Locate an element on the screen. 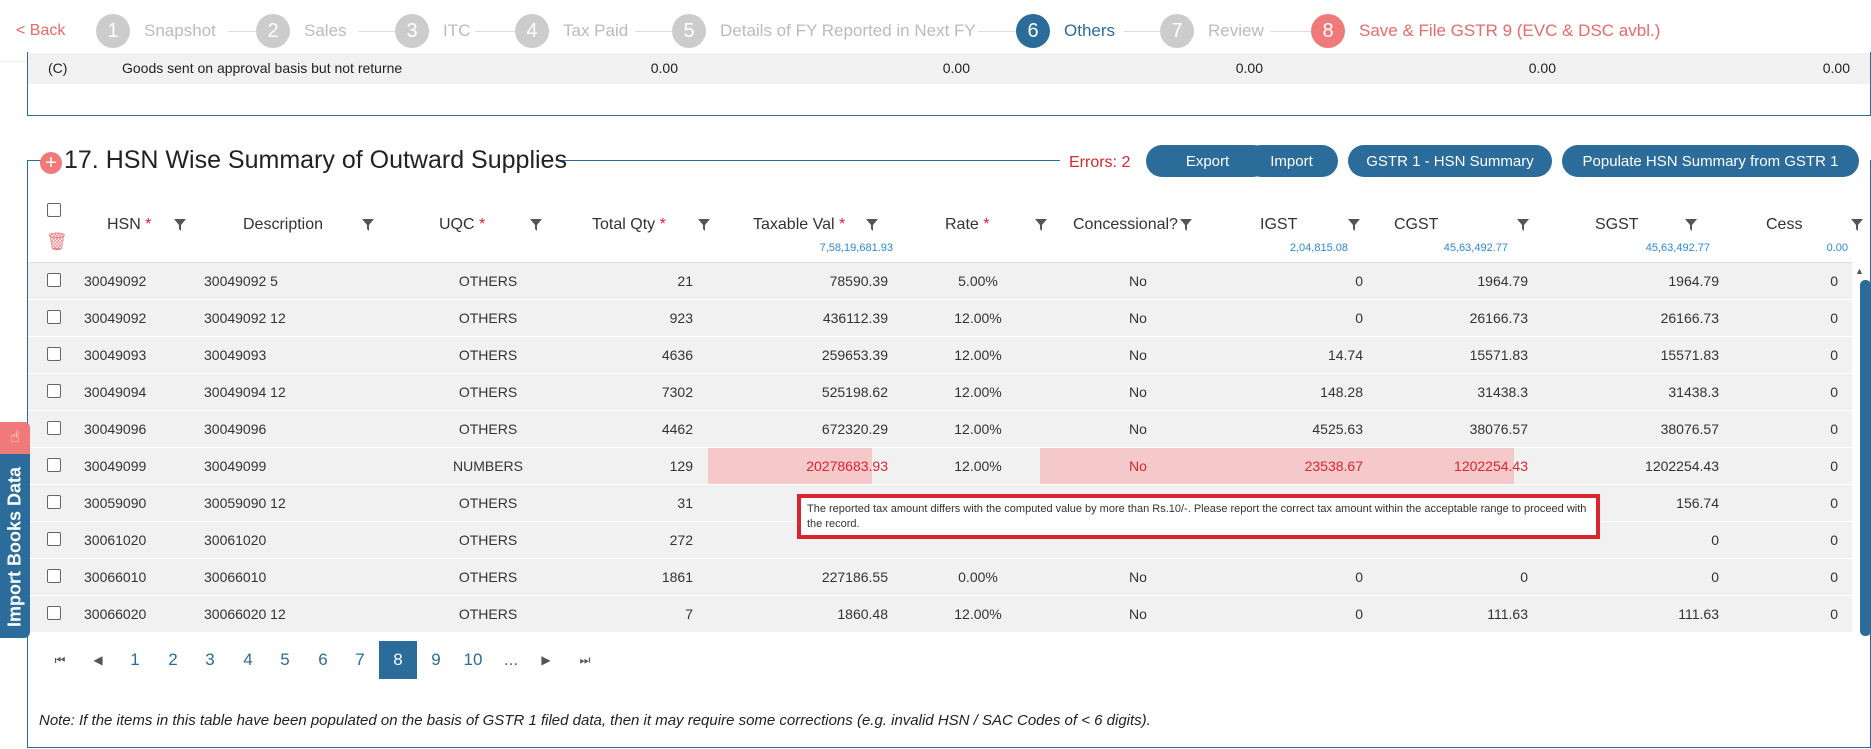 This screenshot has height=749, width=1871. gstr1-hsn-summary-button: GSTR 1 - HSN Summary is located at coordinates (1450, 161).